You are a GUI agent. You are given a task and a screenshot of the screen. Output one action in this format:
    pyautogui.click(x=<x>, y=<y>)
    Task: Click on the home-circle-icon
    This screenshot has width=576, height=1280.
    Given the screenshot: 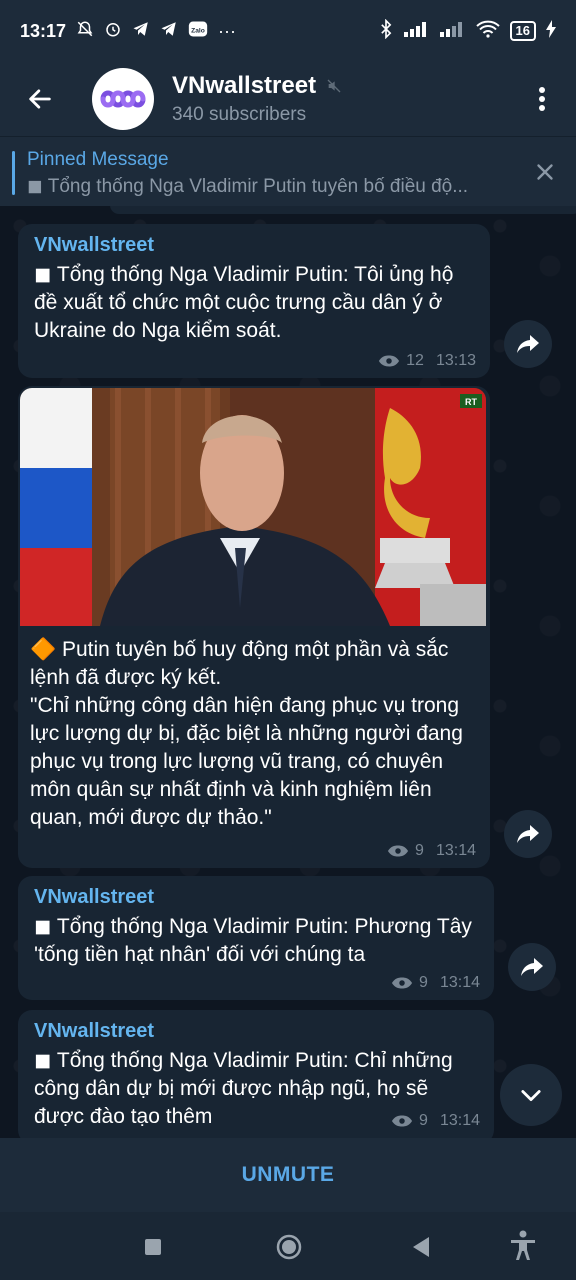 What is the action you would take?
    pyautogui.click(x=289, y=1247)
    